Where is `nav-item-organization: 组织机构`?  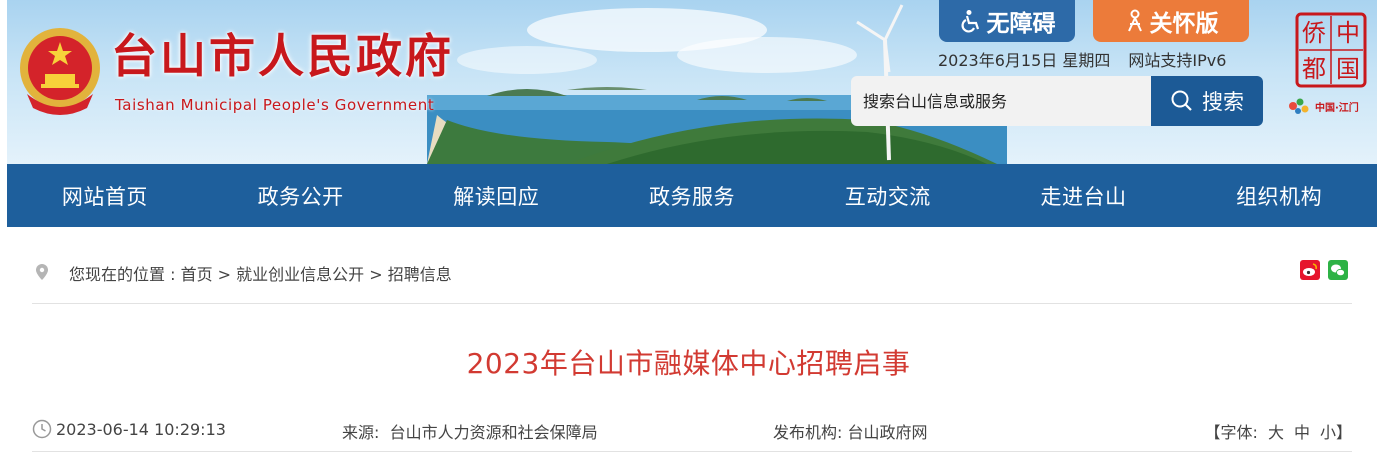
nav-item-organization: 组织机构 is located at coordinates (1279, 195).